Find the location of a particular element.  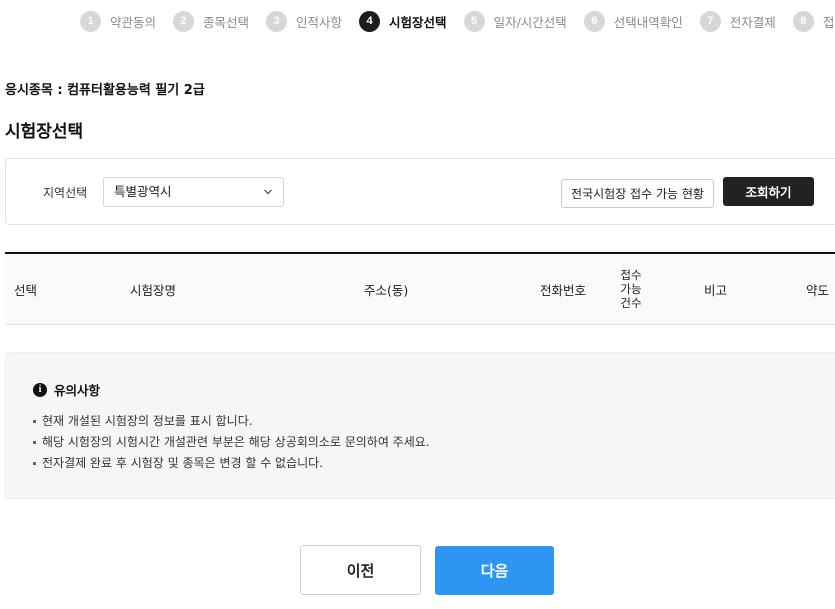

exam-subject: 응시종목 : 컴퓨터활용능력 필기 2급 is located at coordinates (105, 90).